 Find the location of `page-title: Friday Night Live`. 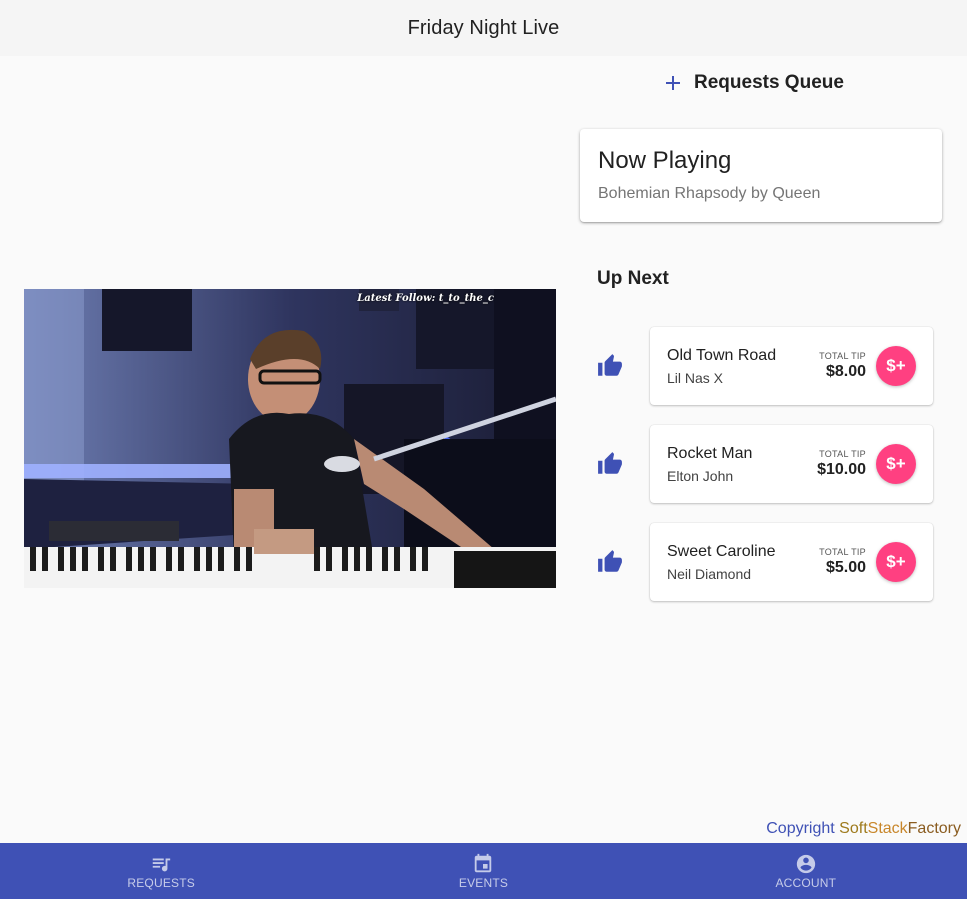

page-title: Friday Night Live is located at coordinates (483, 27).